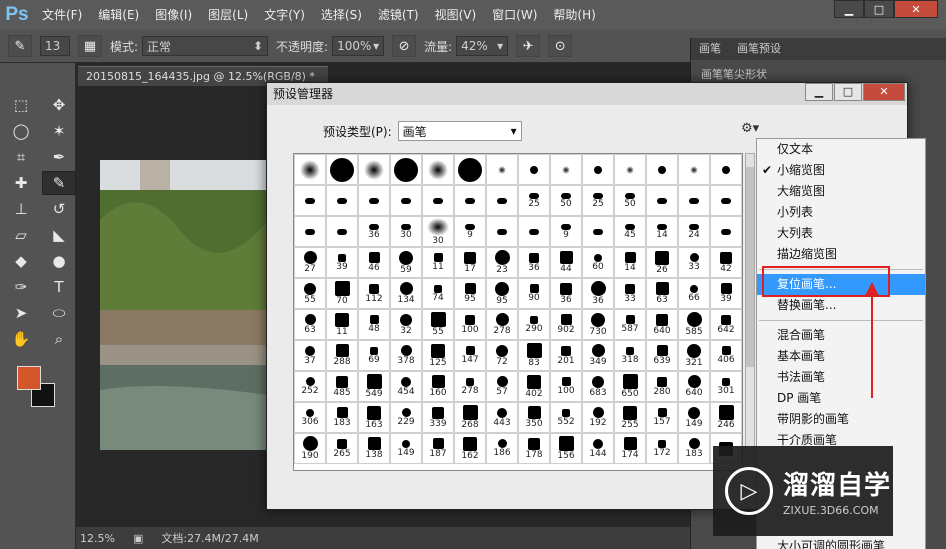 This screenshot has height=549, width=946. What do you see at coordinates (374, 293) in the screenshot?
I see `brush-preset-cell: 112` at bounding box center [374, 293].